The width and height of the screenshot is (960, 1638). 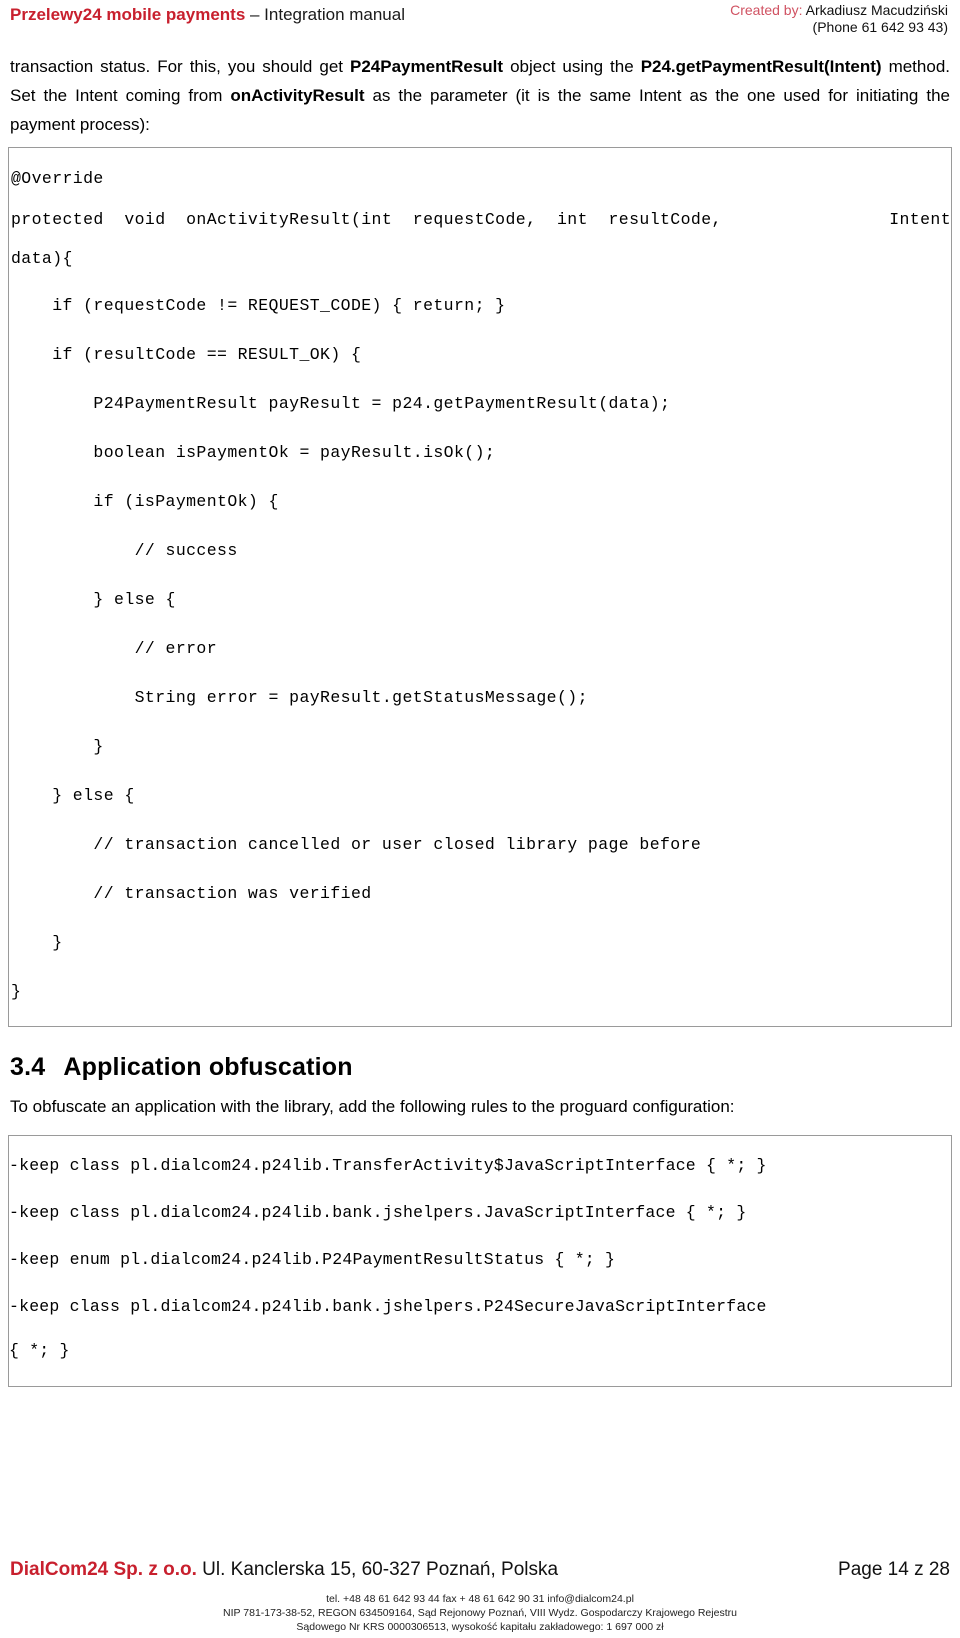 I want to click on header-brand: Przelewy24 mobile payments, so click(x=128, y=14).